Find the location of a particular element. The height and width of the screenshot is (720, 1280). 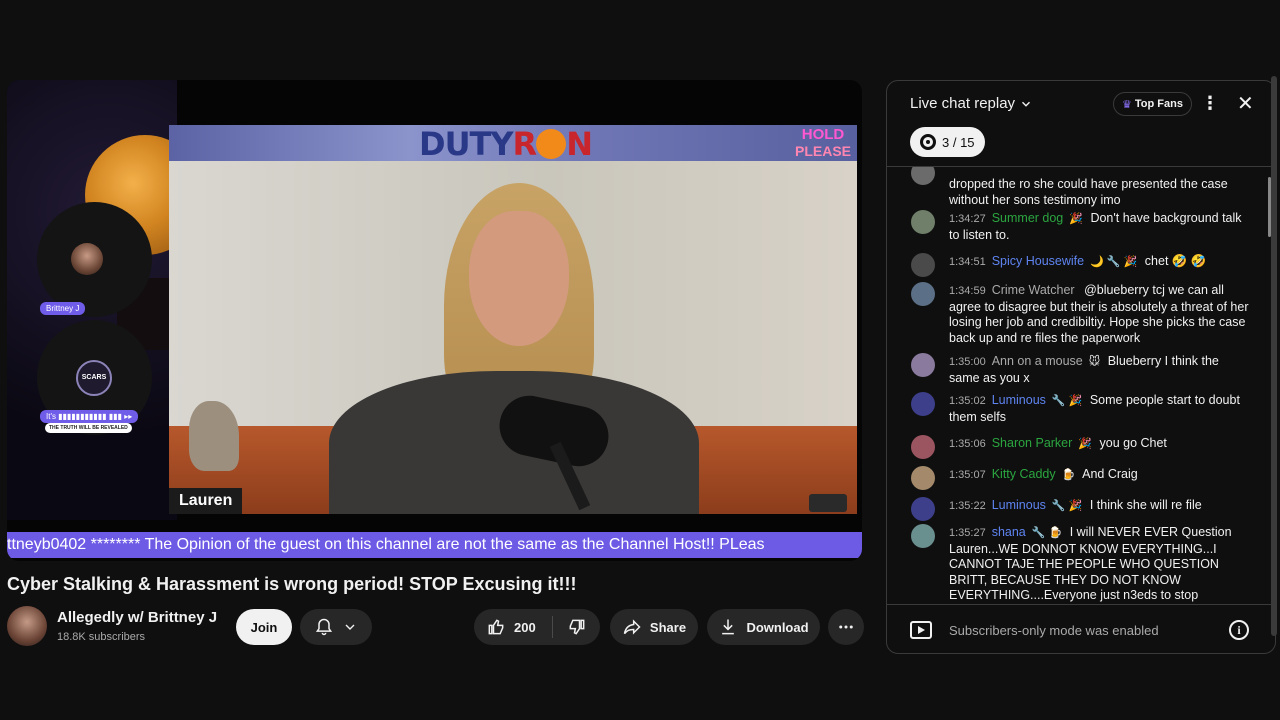

more-horizontal-icon is located at coordinates (846, 627).